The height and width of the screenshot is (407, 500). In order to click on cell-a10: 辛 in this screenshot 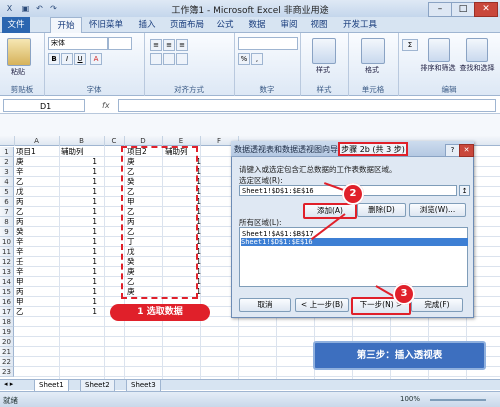, I will do `click(20, 242)`.